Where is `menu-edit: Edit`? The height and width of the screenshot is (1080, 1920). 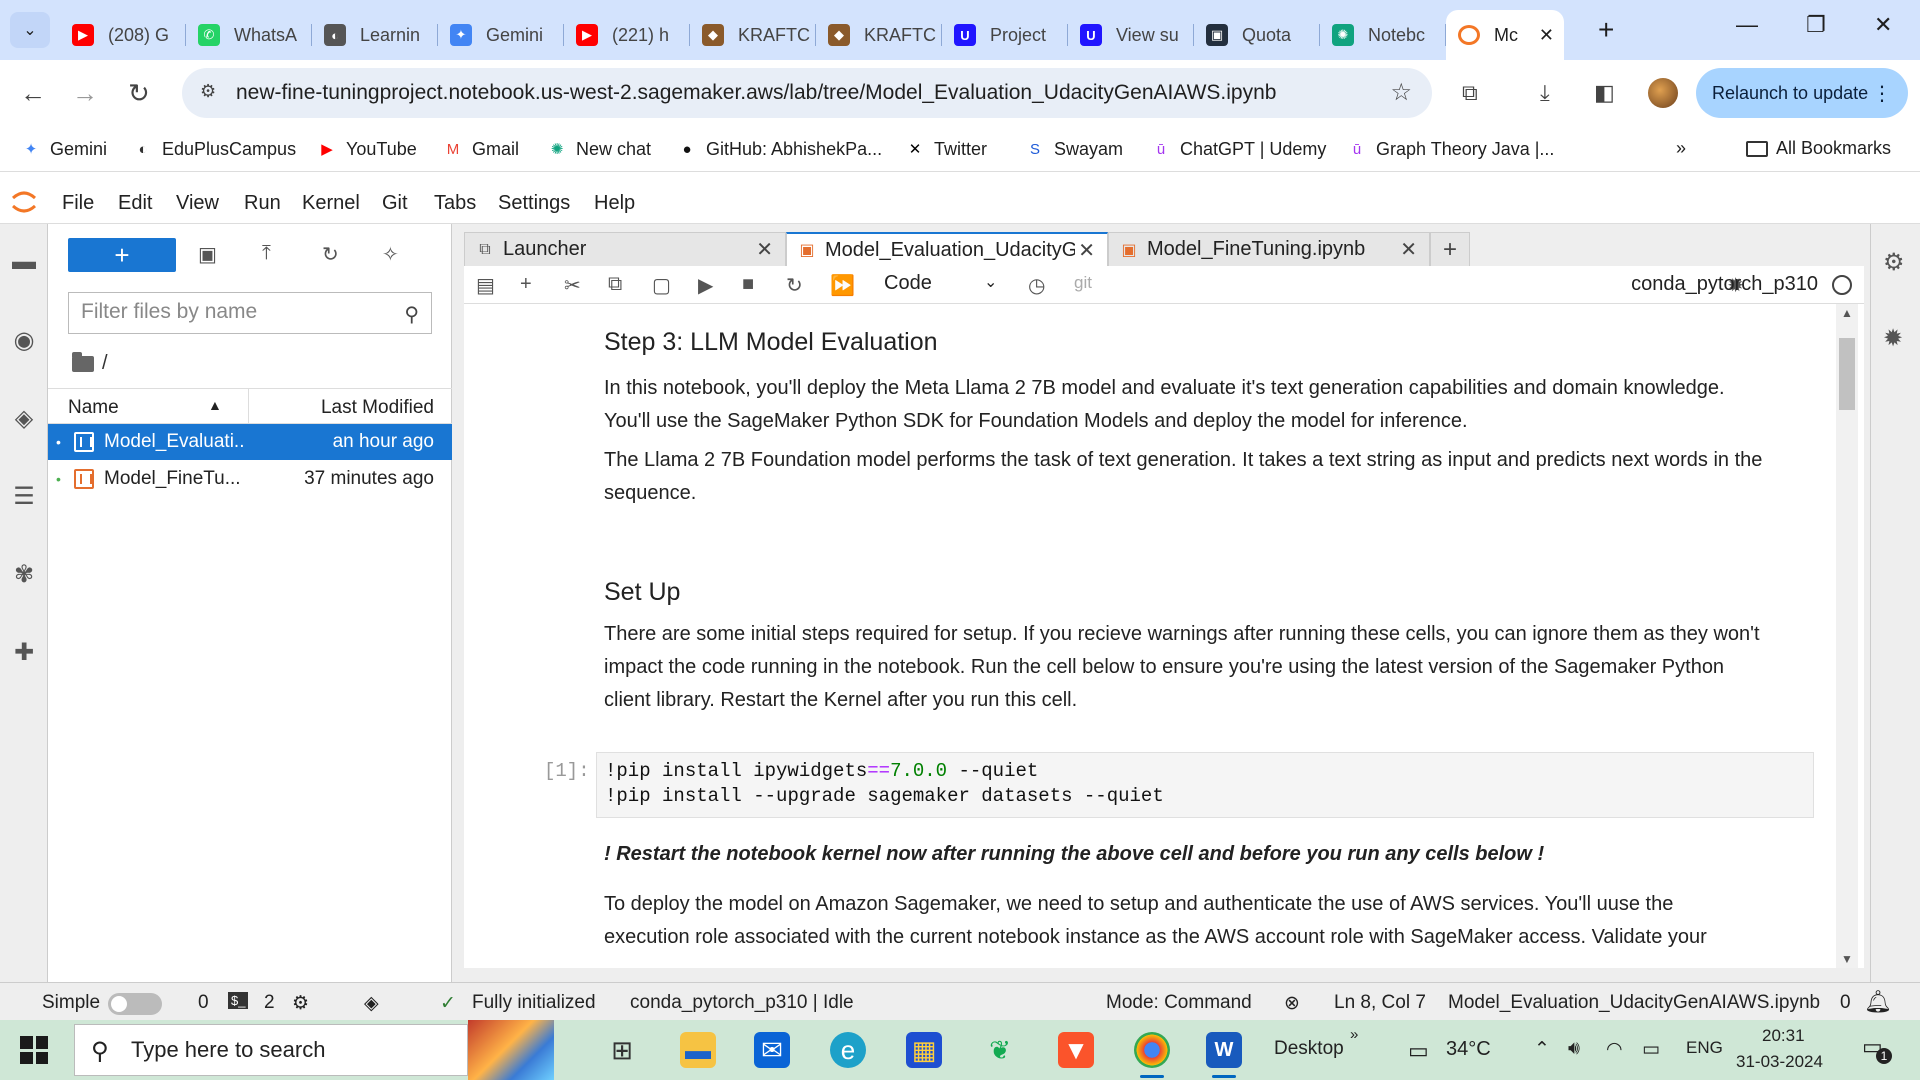 menu-edit: Edit is located at coordinates (135, 203).